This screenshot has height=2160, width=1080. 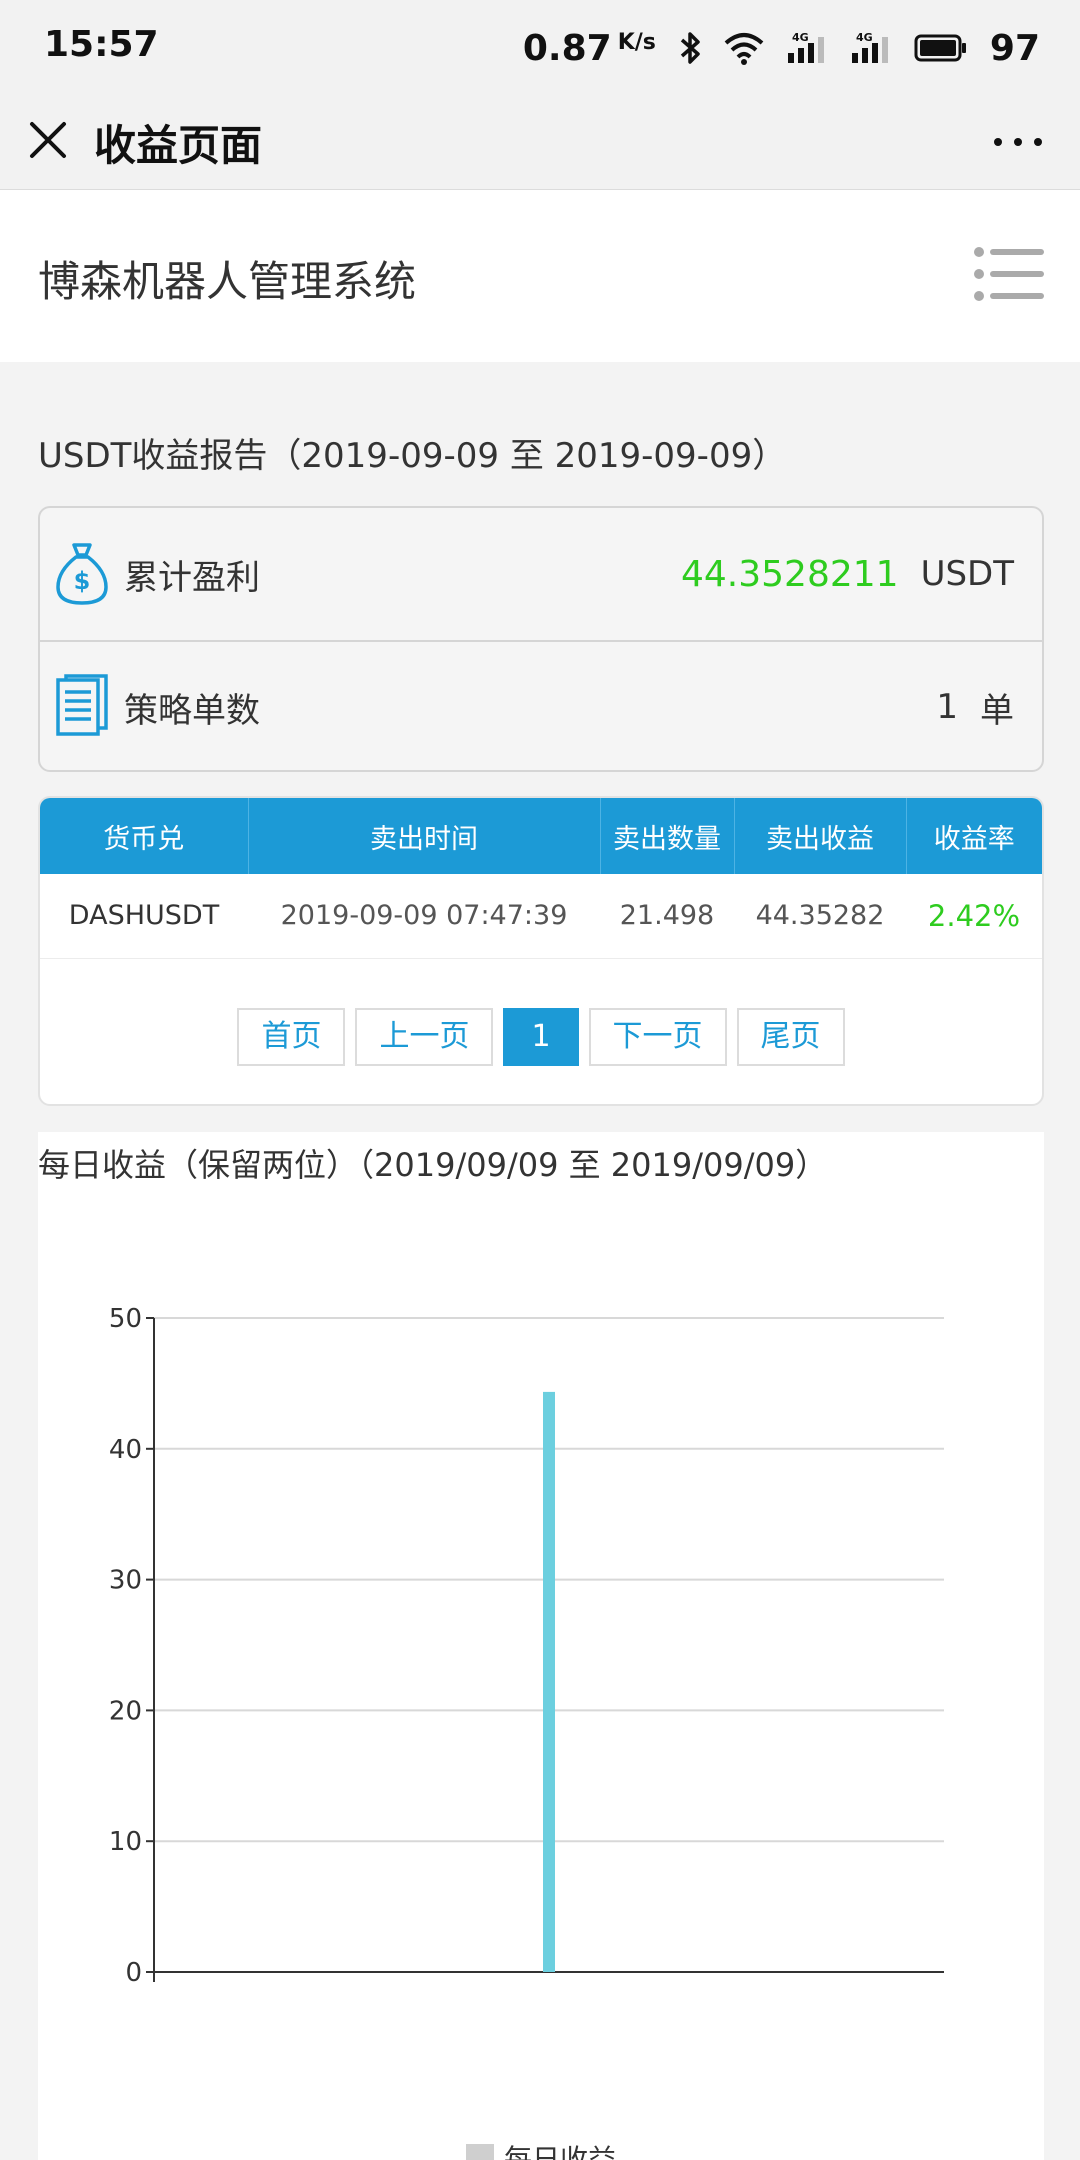 I want to click on money-bag-icon: $, so click(x=82, y=574).